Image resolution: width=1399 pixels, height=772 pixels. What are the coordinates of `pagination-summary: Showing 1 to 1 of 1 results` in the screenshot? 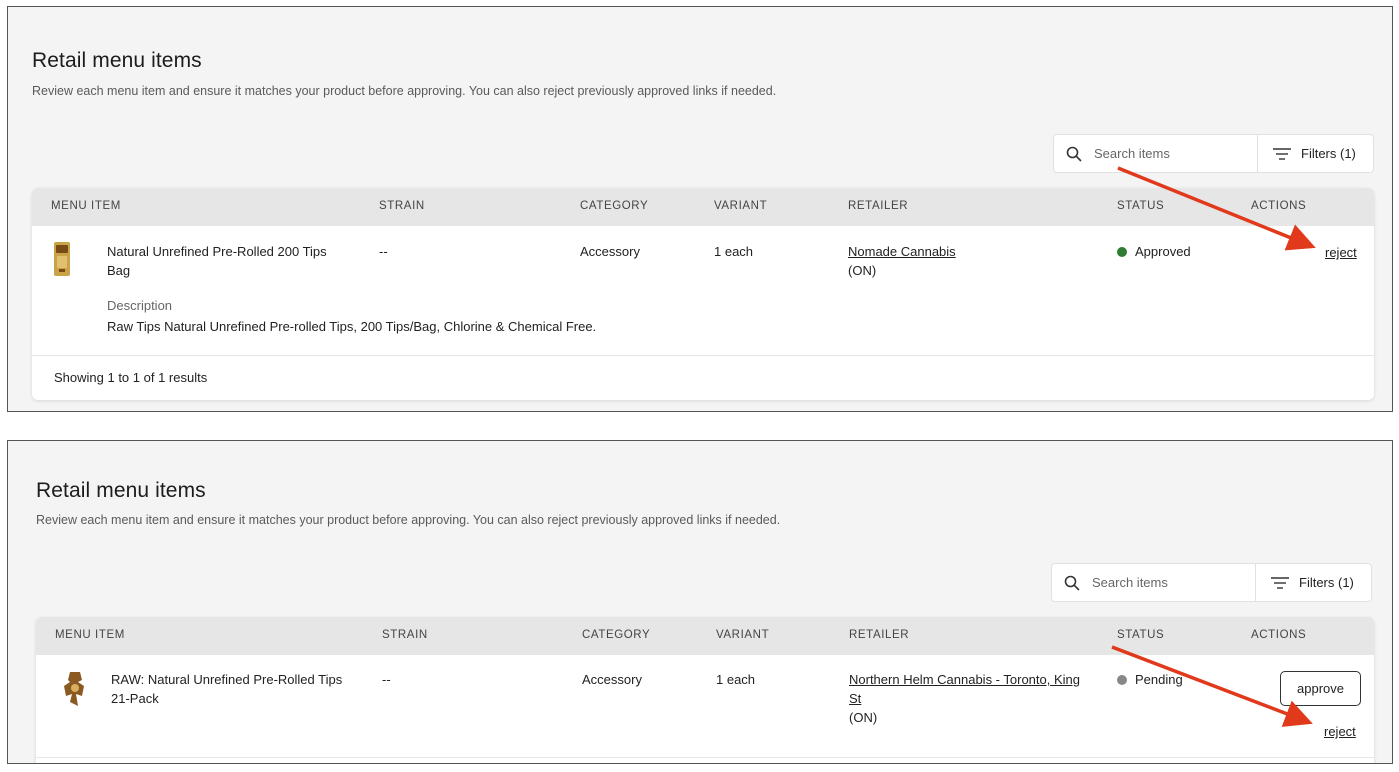 It's located at (131, 377).